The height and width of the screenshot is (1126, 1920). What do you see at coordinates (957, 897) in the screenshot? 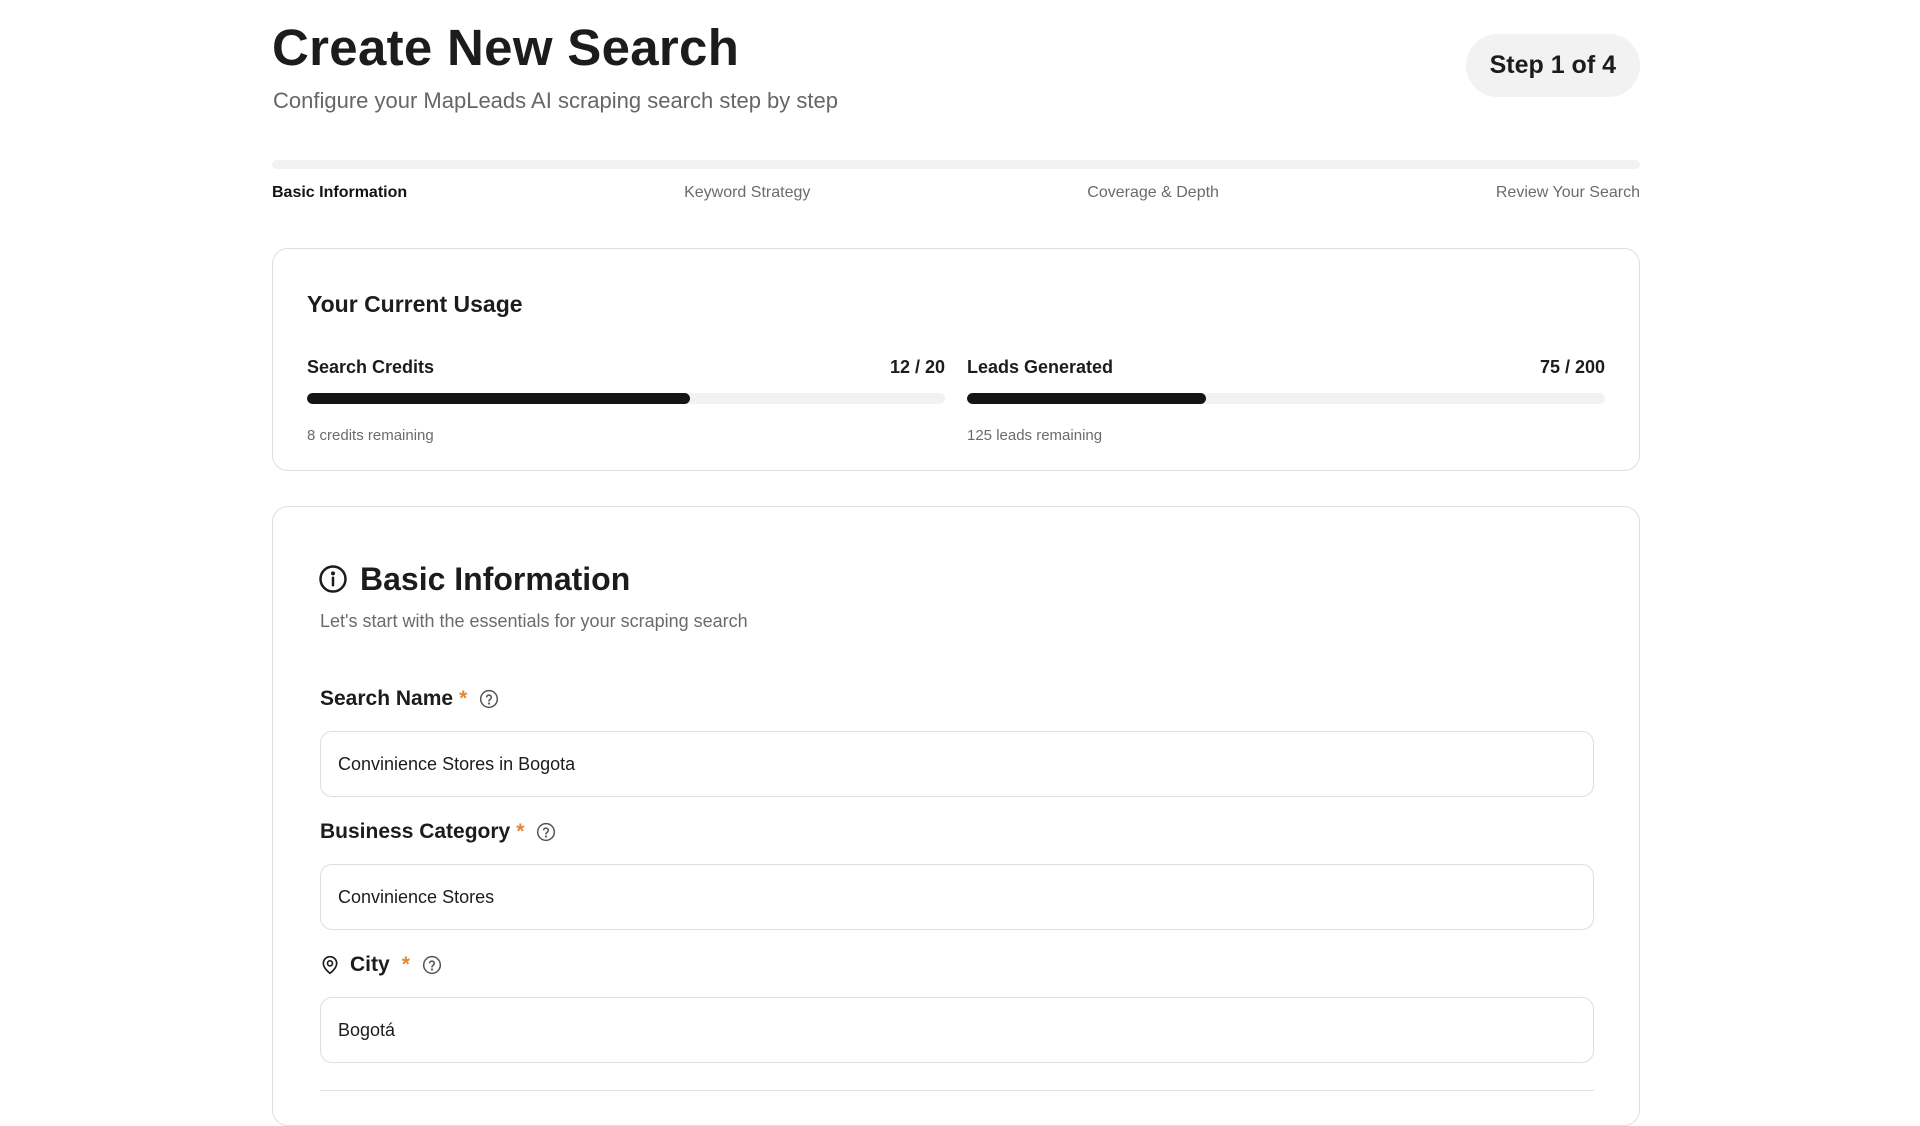
I see `business-category-input` at bounding box center [957, 897].